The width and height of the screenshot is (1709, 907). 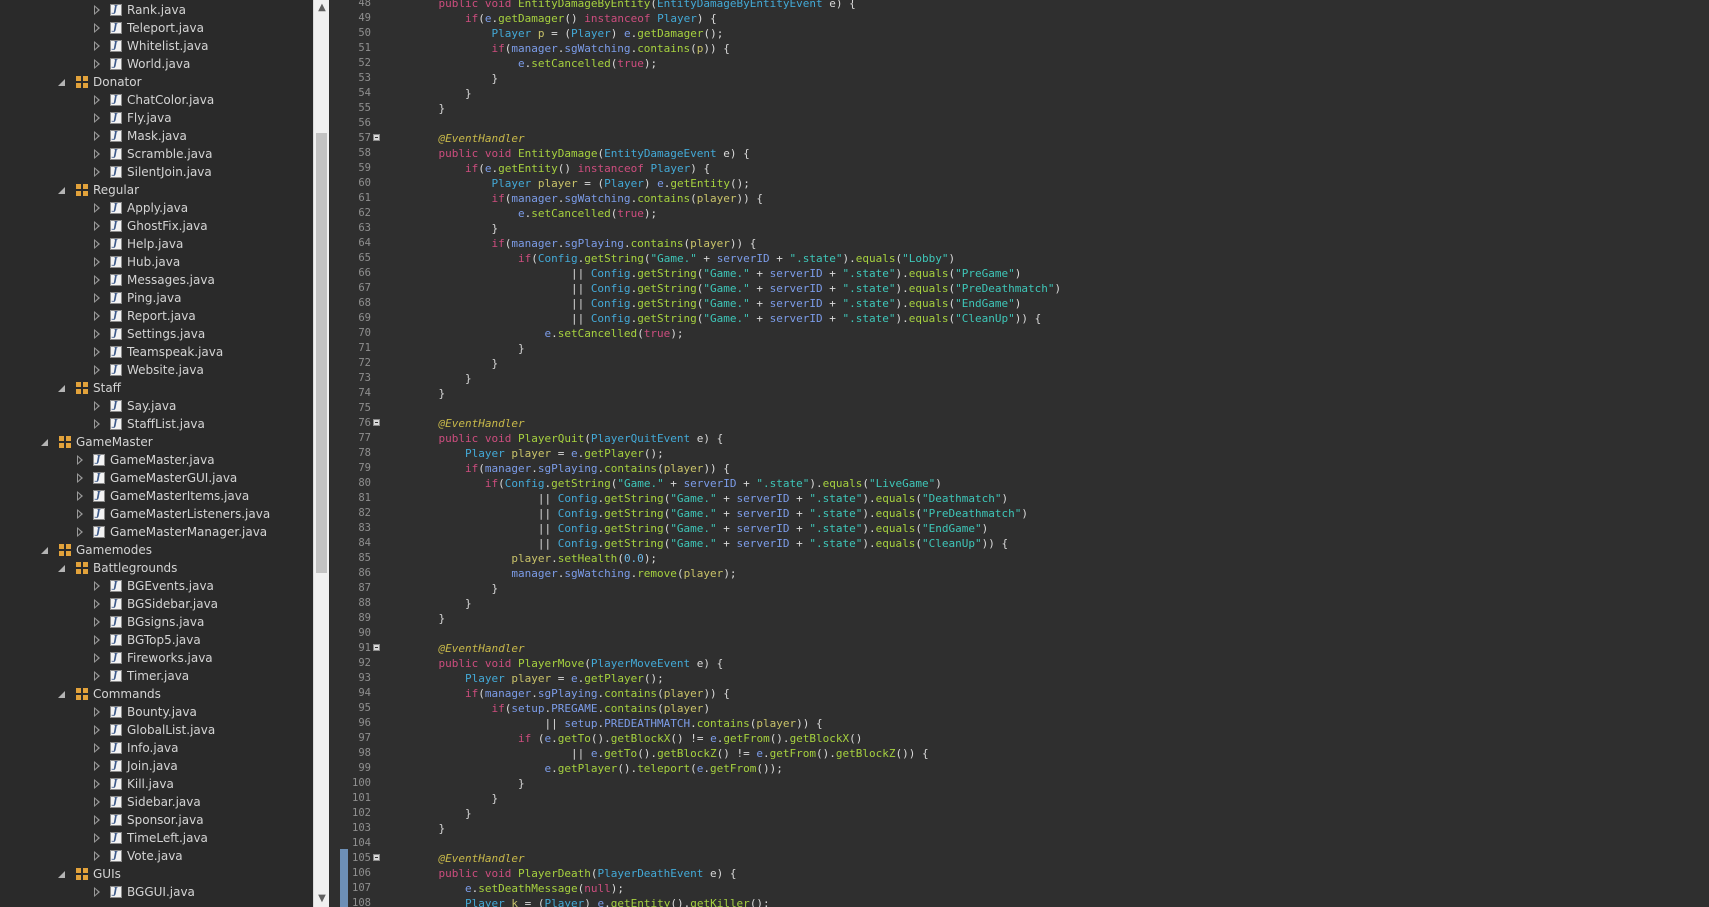 I want to click on scrollbar-thumb, so click(x=321, y=353).